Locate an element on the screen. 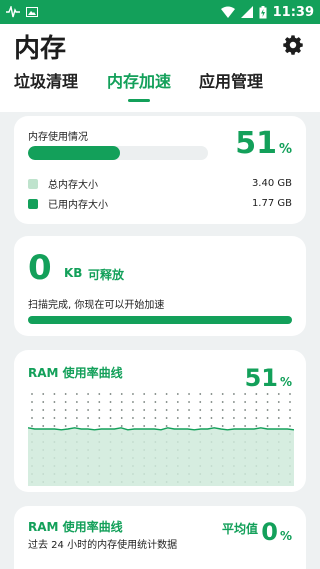 The image size is (320, 569). scan-status-text: 扫描完成, 你现在可以开始加速 is located at coordinates (96, 305).